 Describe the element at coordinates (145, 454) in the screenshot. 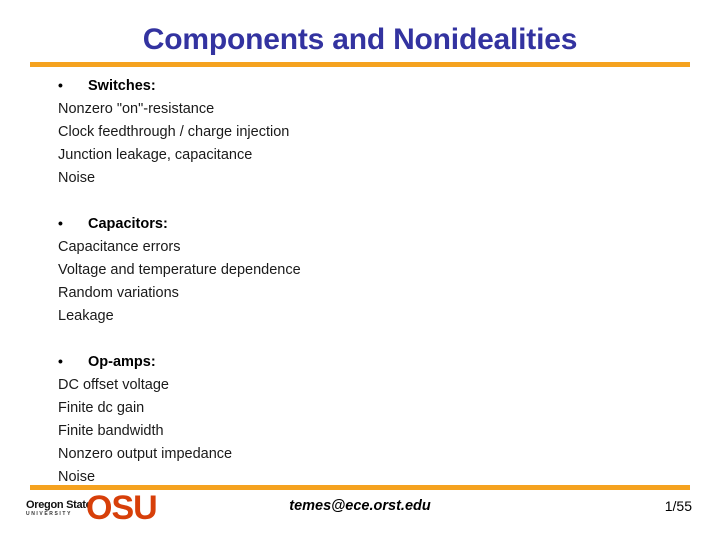

I see `bullet-line: Nonzero output impedance` at that location.